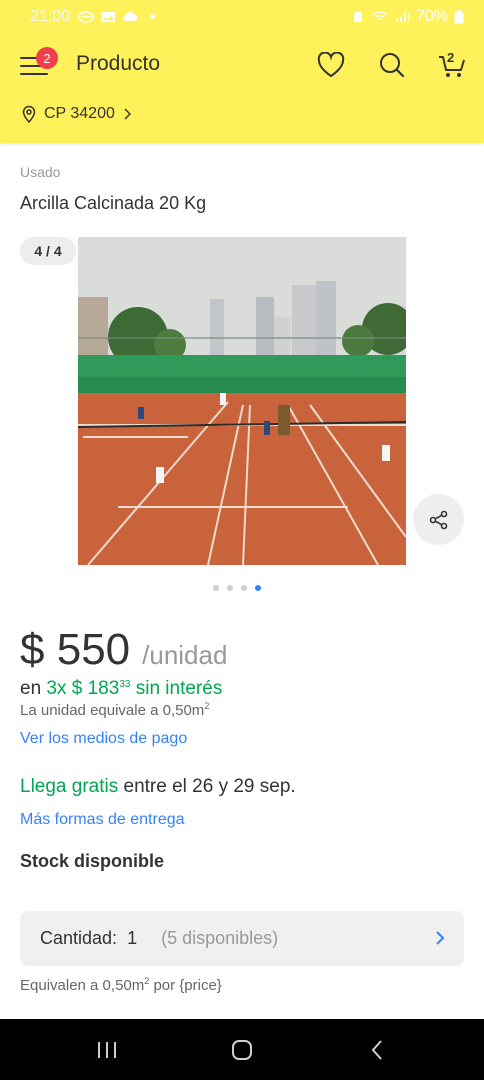 Image resolution: width=484 pixels, height=1080 pixels. What do you see at coordinates (69, 786) in the screenshot?
I see `free-shipping-label: Llega gratis` at bounding box center [69, 786].